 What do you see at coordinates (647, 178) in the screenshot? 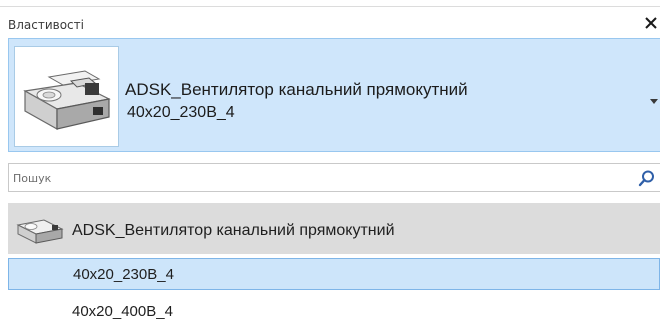
I see `search-icon` at bounding box center [647, 178].